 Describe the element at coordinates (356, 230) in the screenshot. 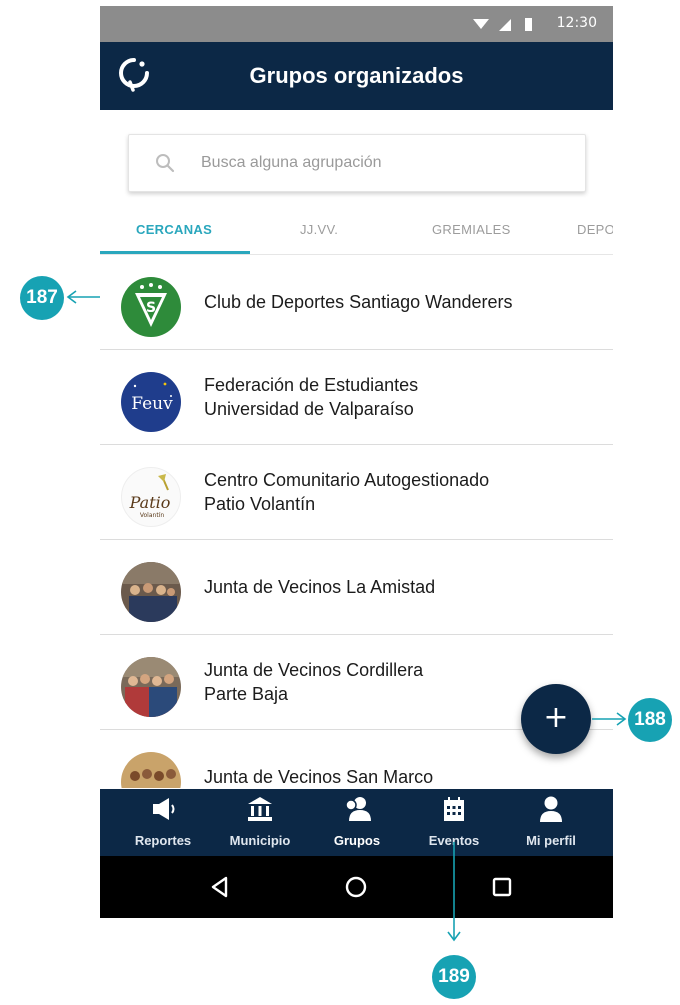

I see `tab-bar: CERCANAS JJ.VV. GREMIALES DEPO` at that location.